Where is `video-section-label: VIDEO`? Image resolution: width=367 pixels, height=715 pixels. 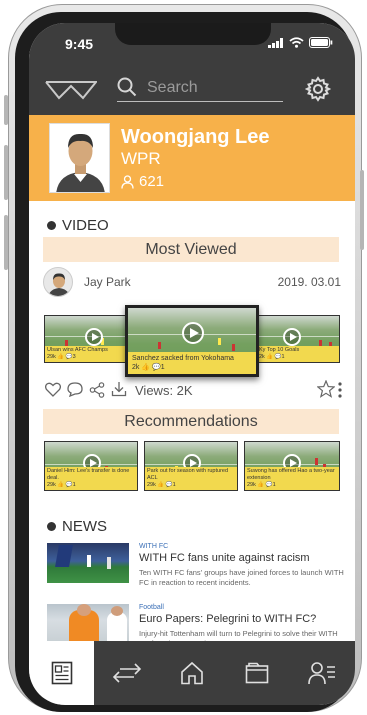
video-section-label: VIDEO is located at coordinates (85, 225).